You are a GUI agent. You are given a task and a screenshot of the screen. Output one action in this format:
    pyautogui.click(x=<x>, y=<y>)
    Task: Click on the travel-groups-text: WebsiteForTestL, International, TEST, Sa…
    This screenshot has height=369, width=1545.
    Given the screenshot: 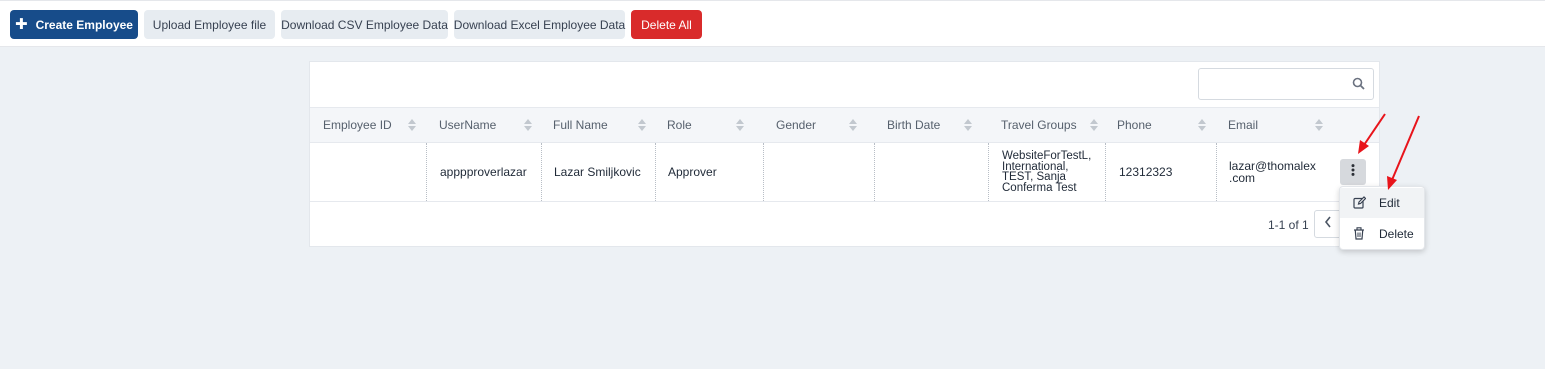 What is the action you would take?
    pyautogui.click(x=1046, y=172)
    